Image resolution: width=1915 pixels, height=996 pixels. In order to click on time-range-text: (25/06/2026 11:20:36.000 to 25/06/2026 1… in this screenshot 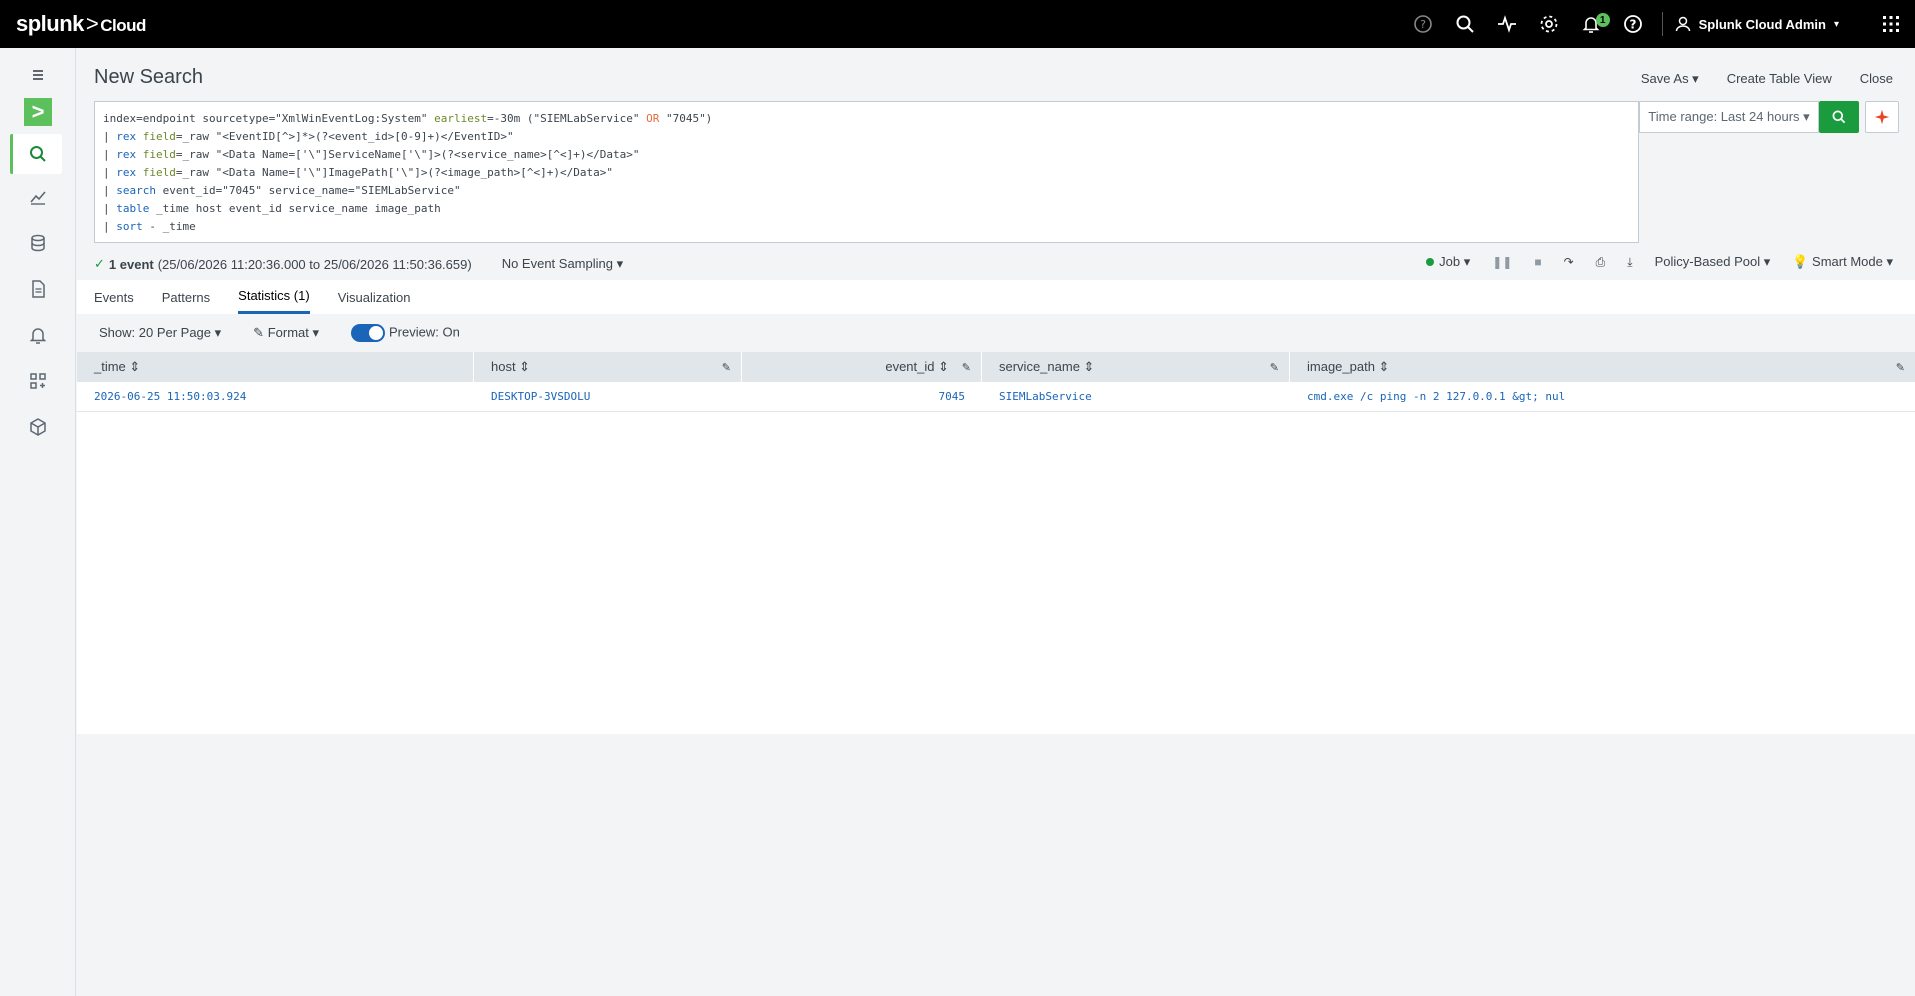, I will do `click(314, 264)`.